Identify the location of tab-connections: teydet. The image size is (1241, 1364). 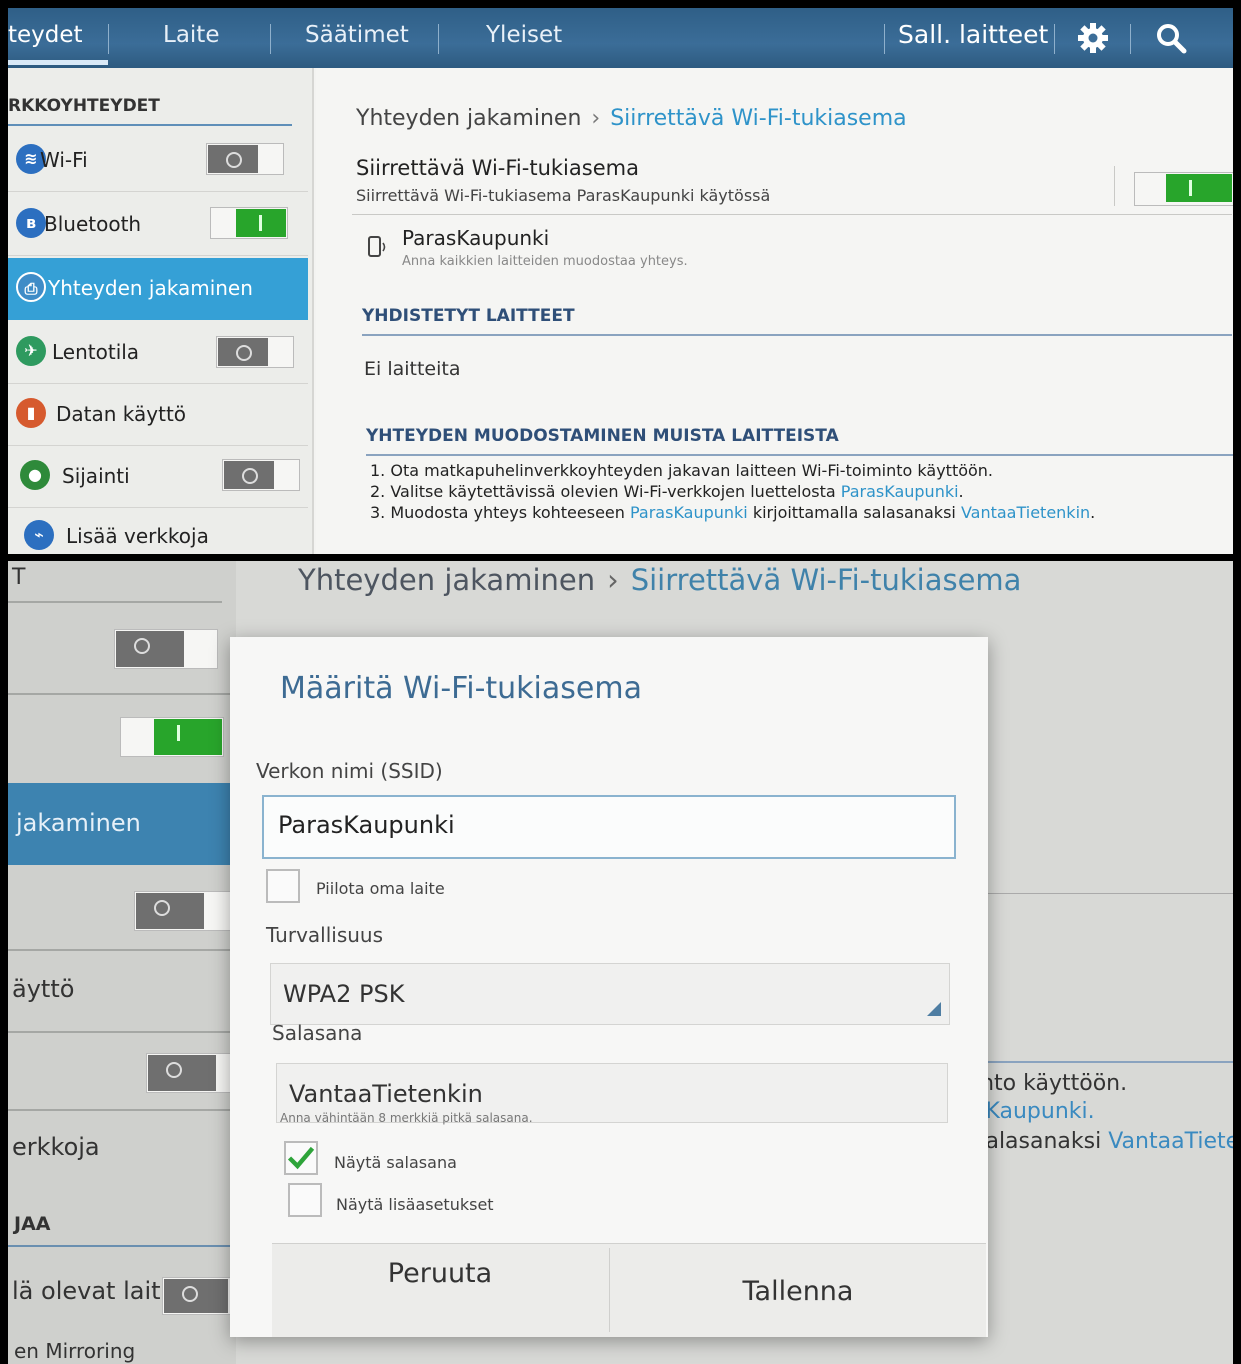
(45, 35).